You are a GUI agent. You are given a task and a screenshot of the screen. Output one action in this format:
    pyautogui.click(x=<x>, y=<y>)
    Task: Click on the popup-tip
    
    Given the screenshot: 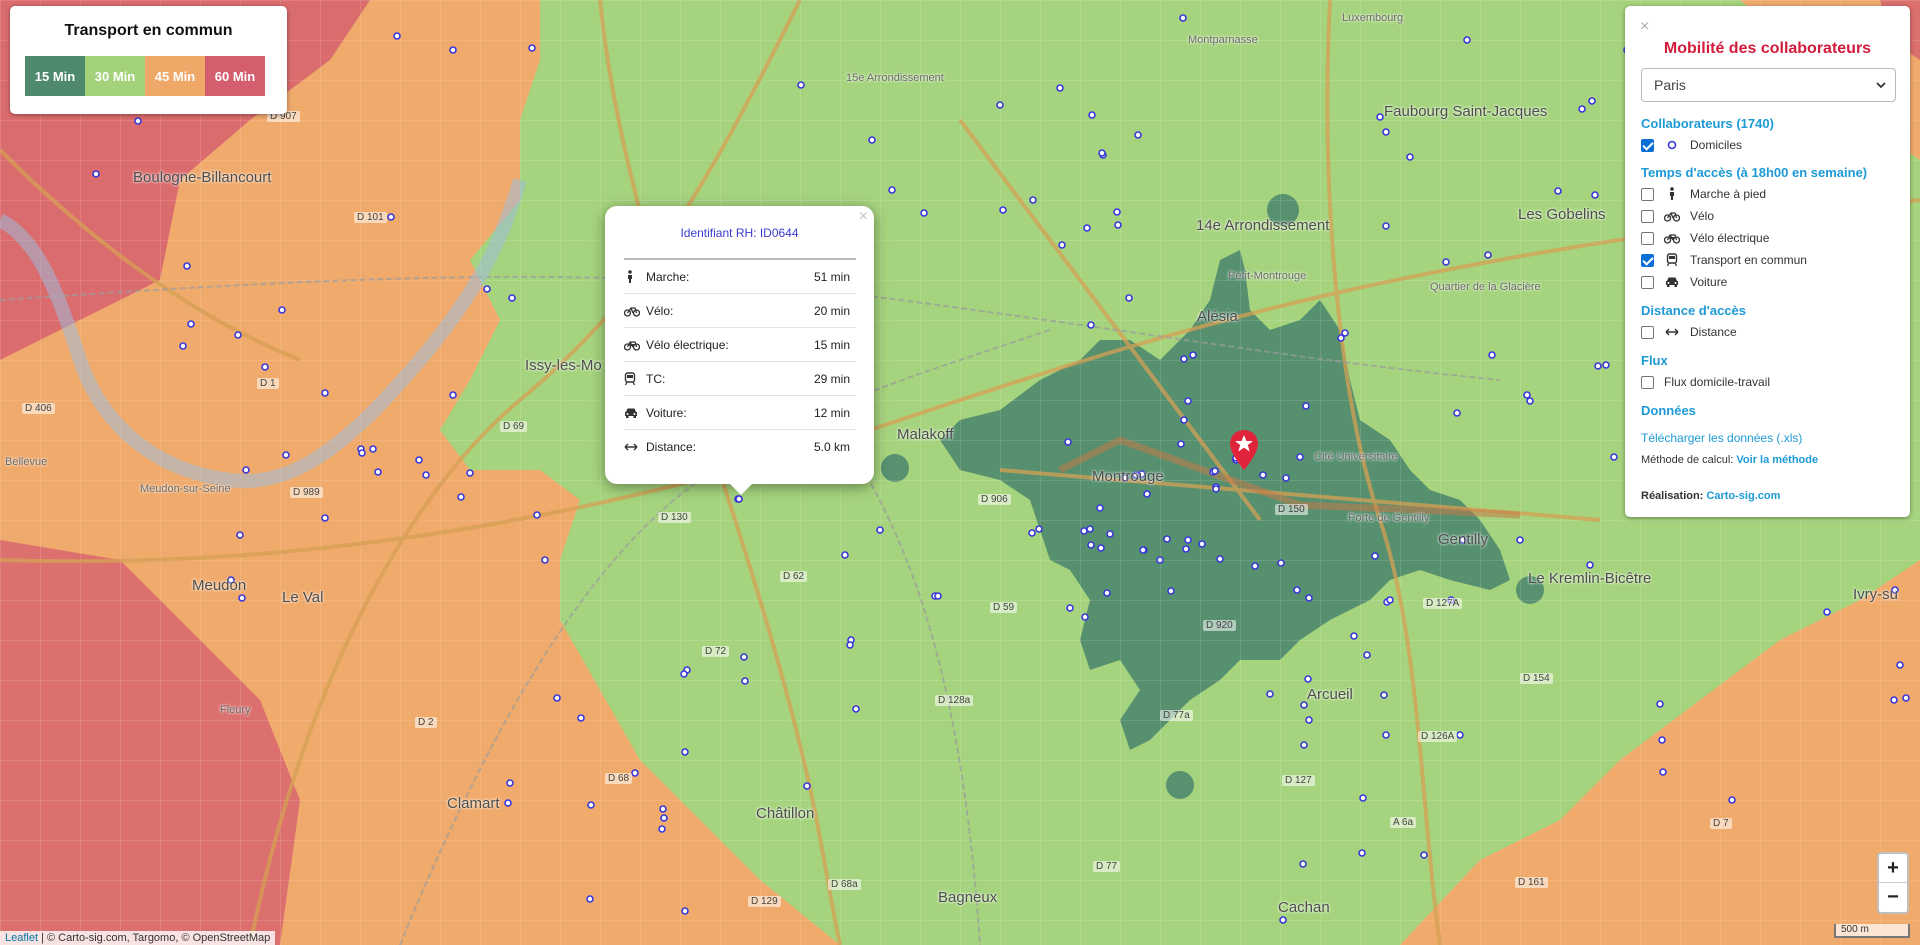 What is the action you would take?
    pyautogui.click(x=741, y=489)
    